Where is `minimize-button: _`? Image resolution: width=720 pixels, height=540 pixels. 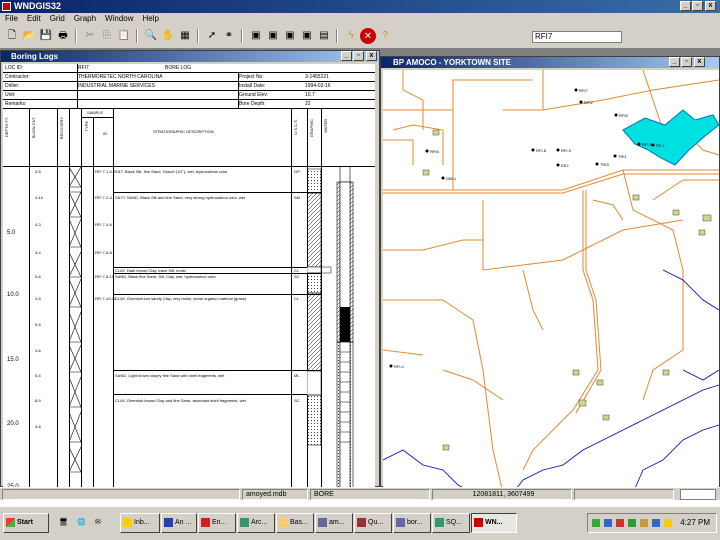 minimize-button: _ is located at coordinates (685, 6).